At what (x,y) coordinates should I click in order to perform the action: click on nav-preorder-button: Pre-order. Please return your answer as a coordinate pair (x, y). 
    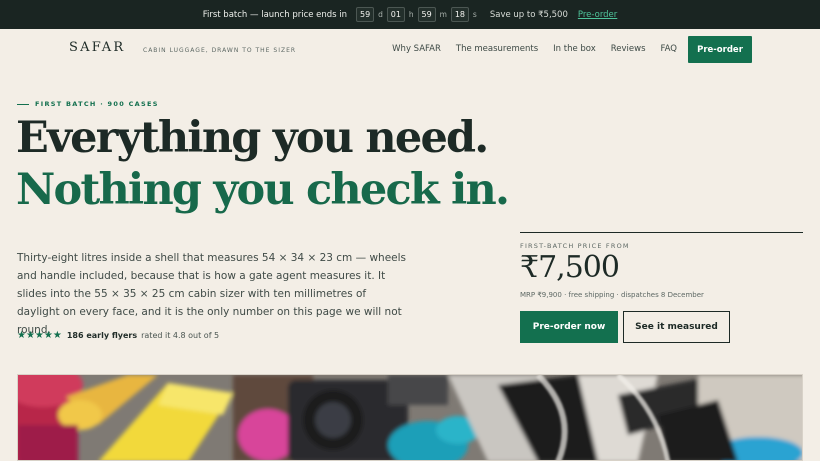
    Looking at the image, I should click on (720, 49).